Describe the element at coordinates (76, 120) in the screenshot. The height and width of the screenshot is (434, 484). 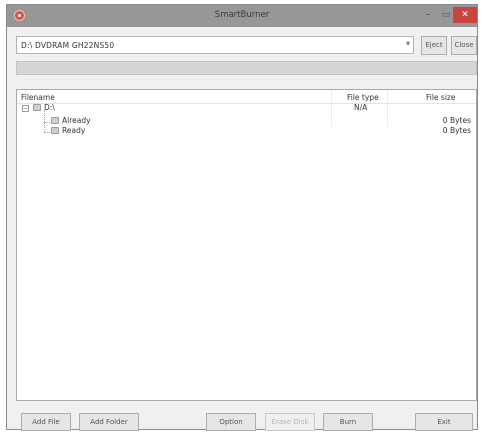
I see `file-name: Already` at that location.